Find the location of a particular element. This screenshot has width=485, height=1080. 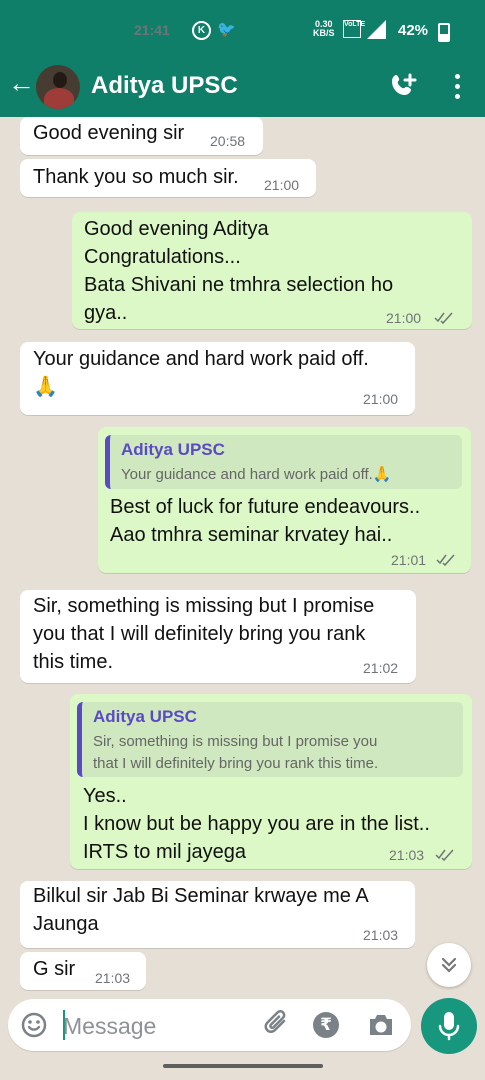

network-speed: 0.30 KB/S is located at coordinates (324, 28).